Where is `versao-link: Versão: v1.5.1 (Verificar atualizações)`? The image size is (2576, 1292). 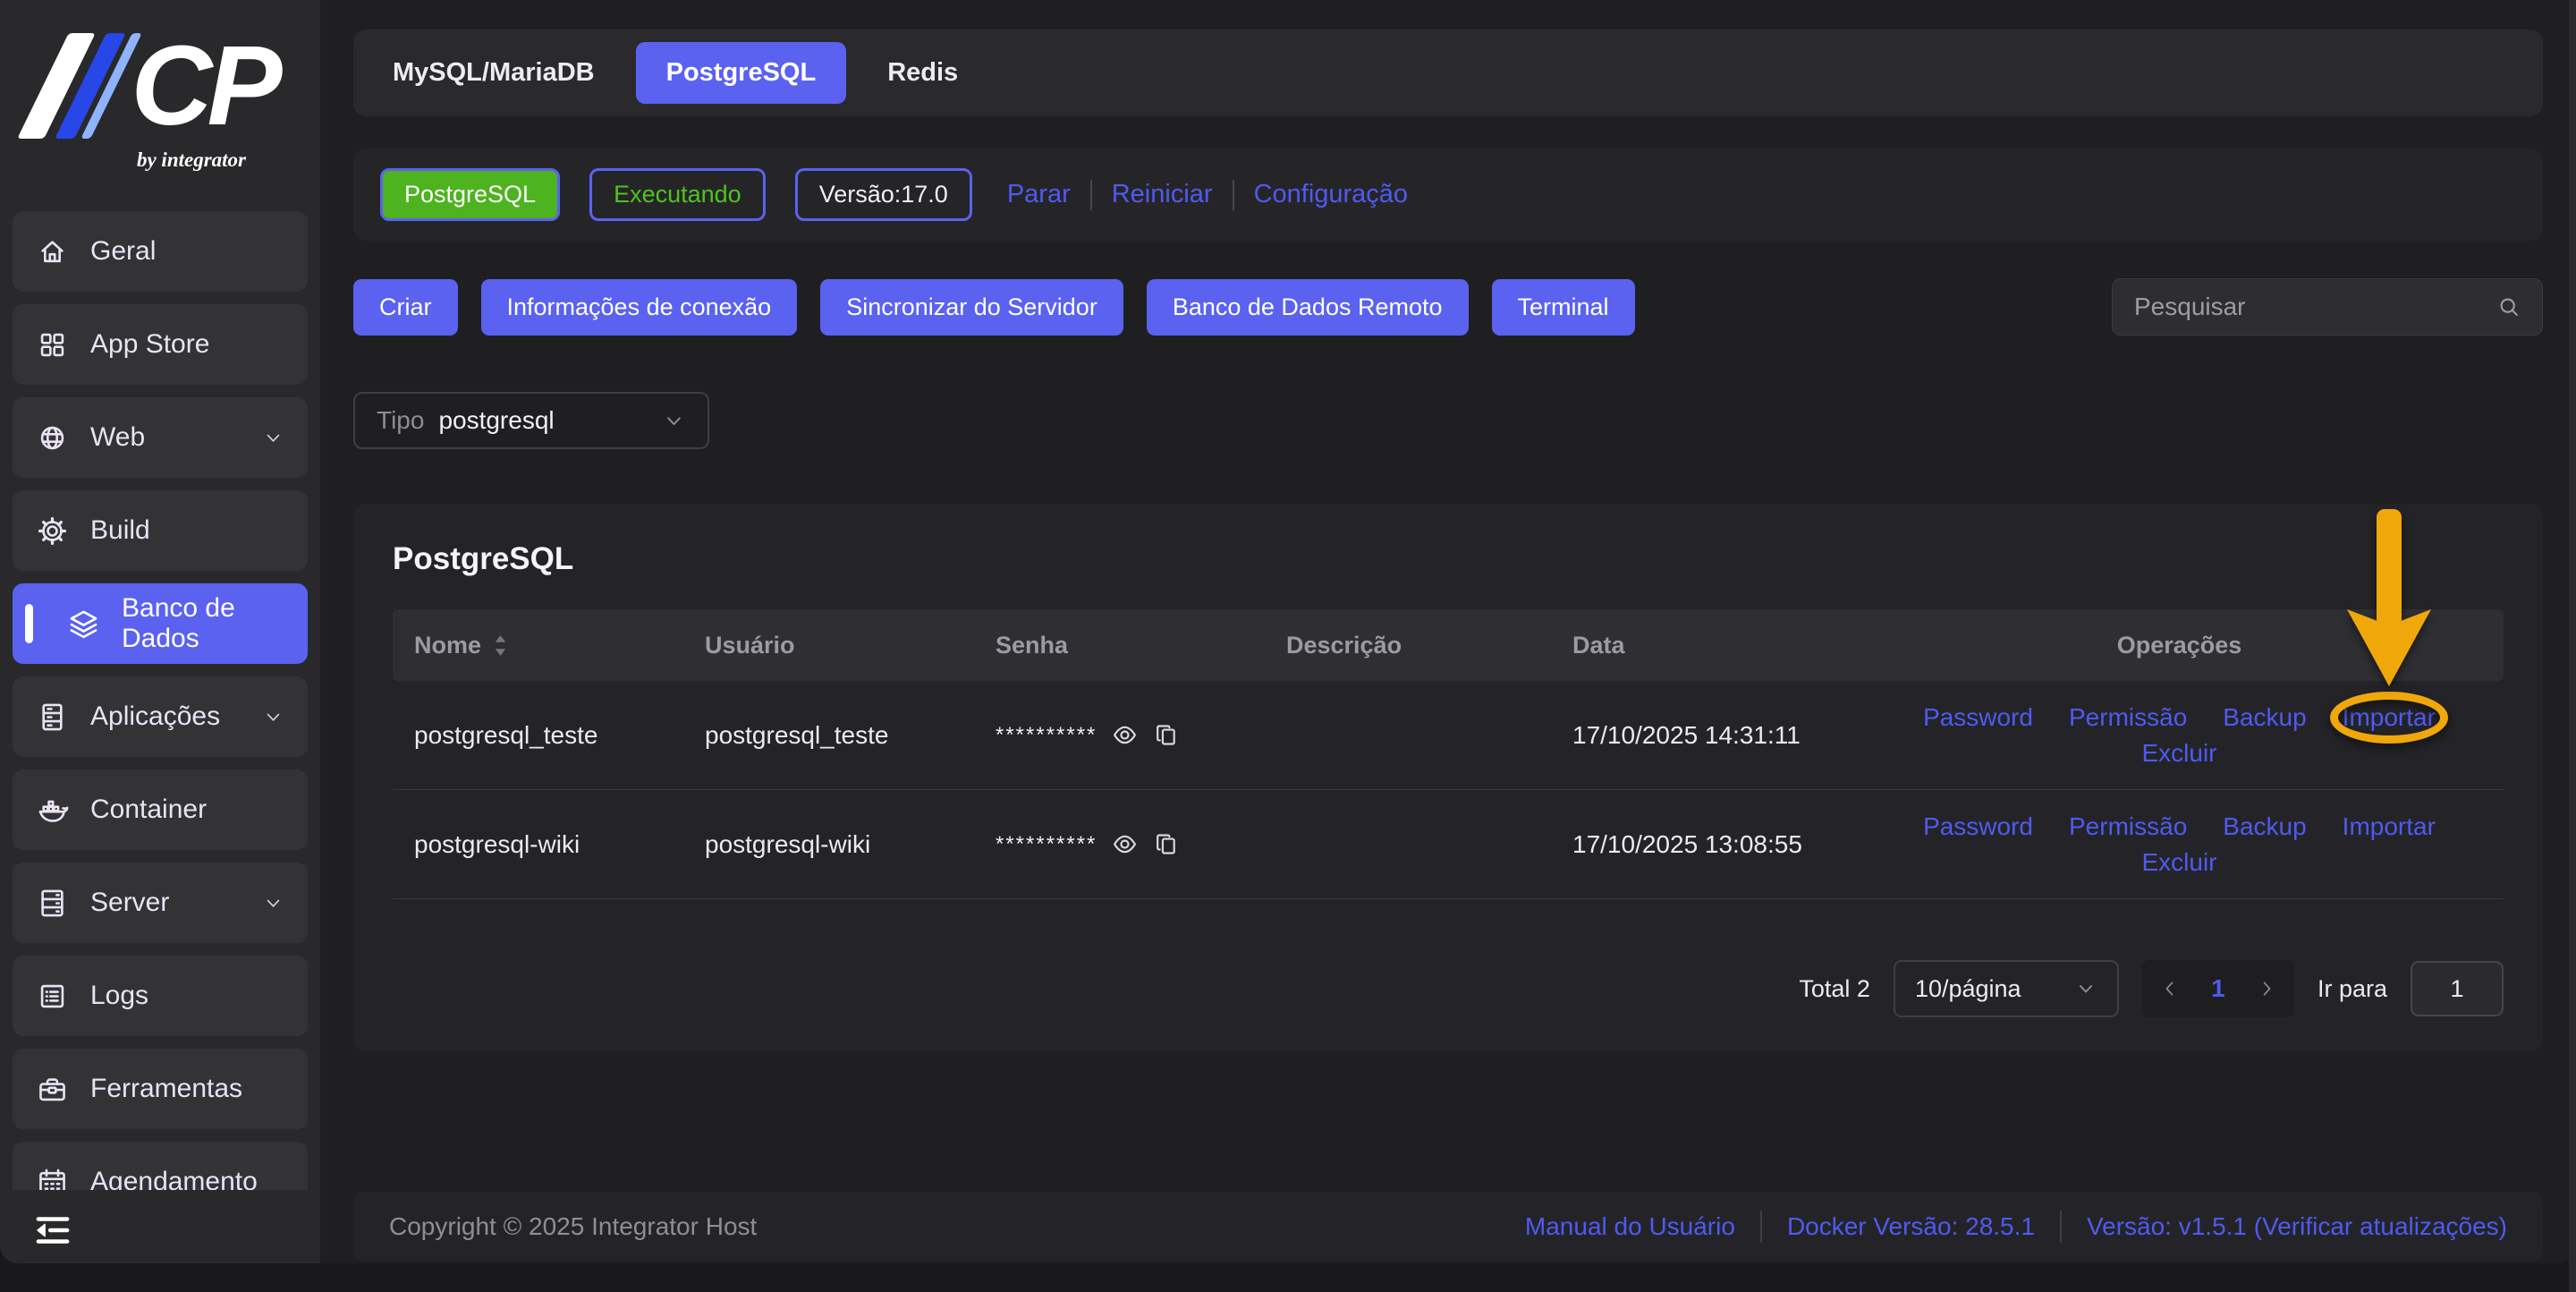
versao-link: Versão: v1.5.1 (Verificar atualizações) is located at coordinates (2297, 1226).